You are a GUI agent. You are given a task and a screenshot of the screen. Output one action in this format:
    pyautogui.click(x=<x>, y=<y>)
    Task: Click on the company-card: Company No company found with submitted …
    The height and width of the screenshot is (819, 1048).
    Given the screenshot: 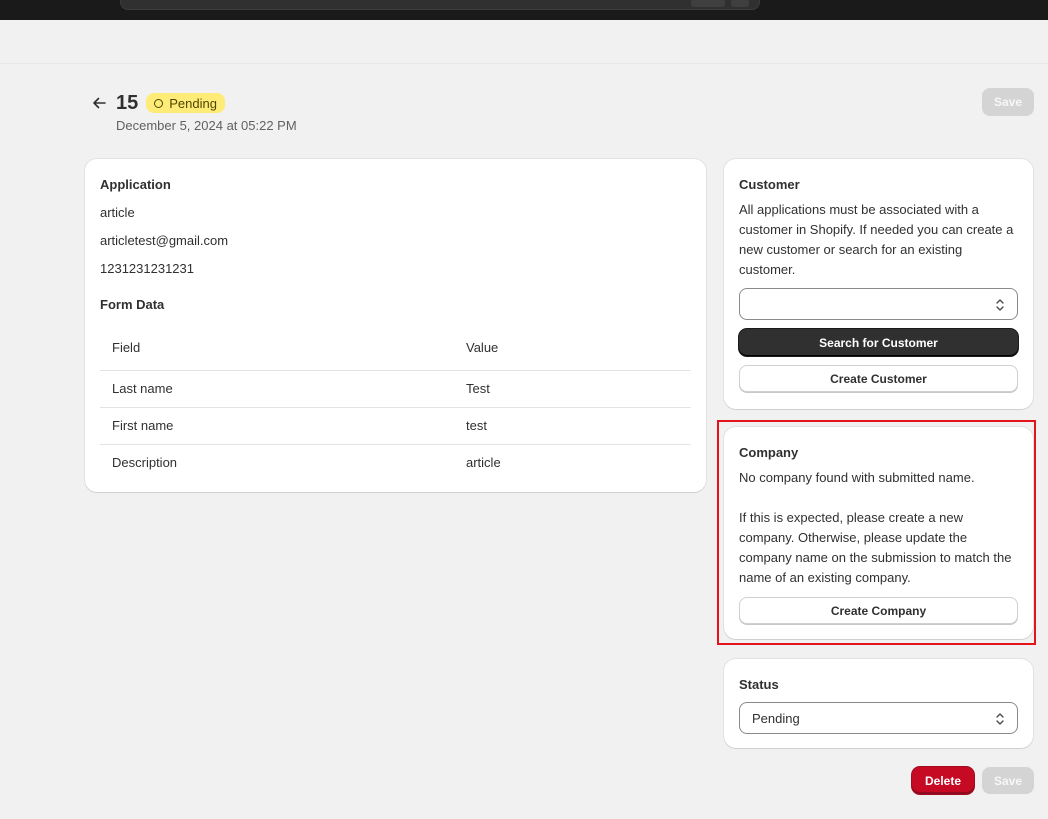 What is the action you would take?
    pyautogui.click(x=878, y=533)
    